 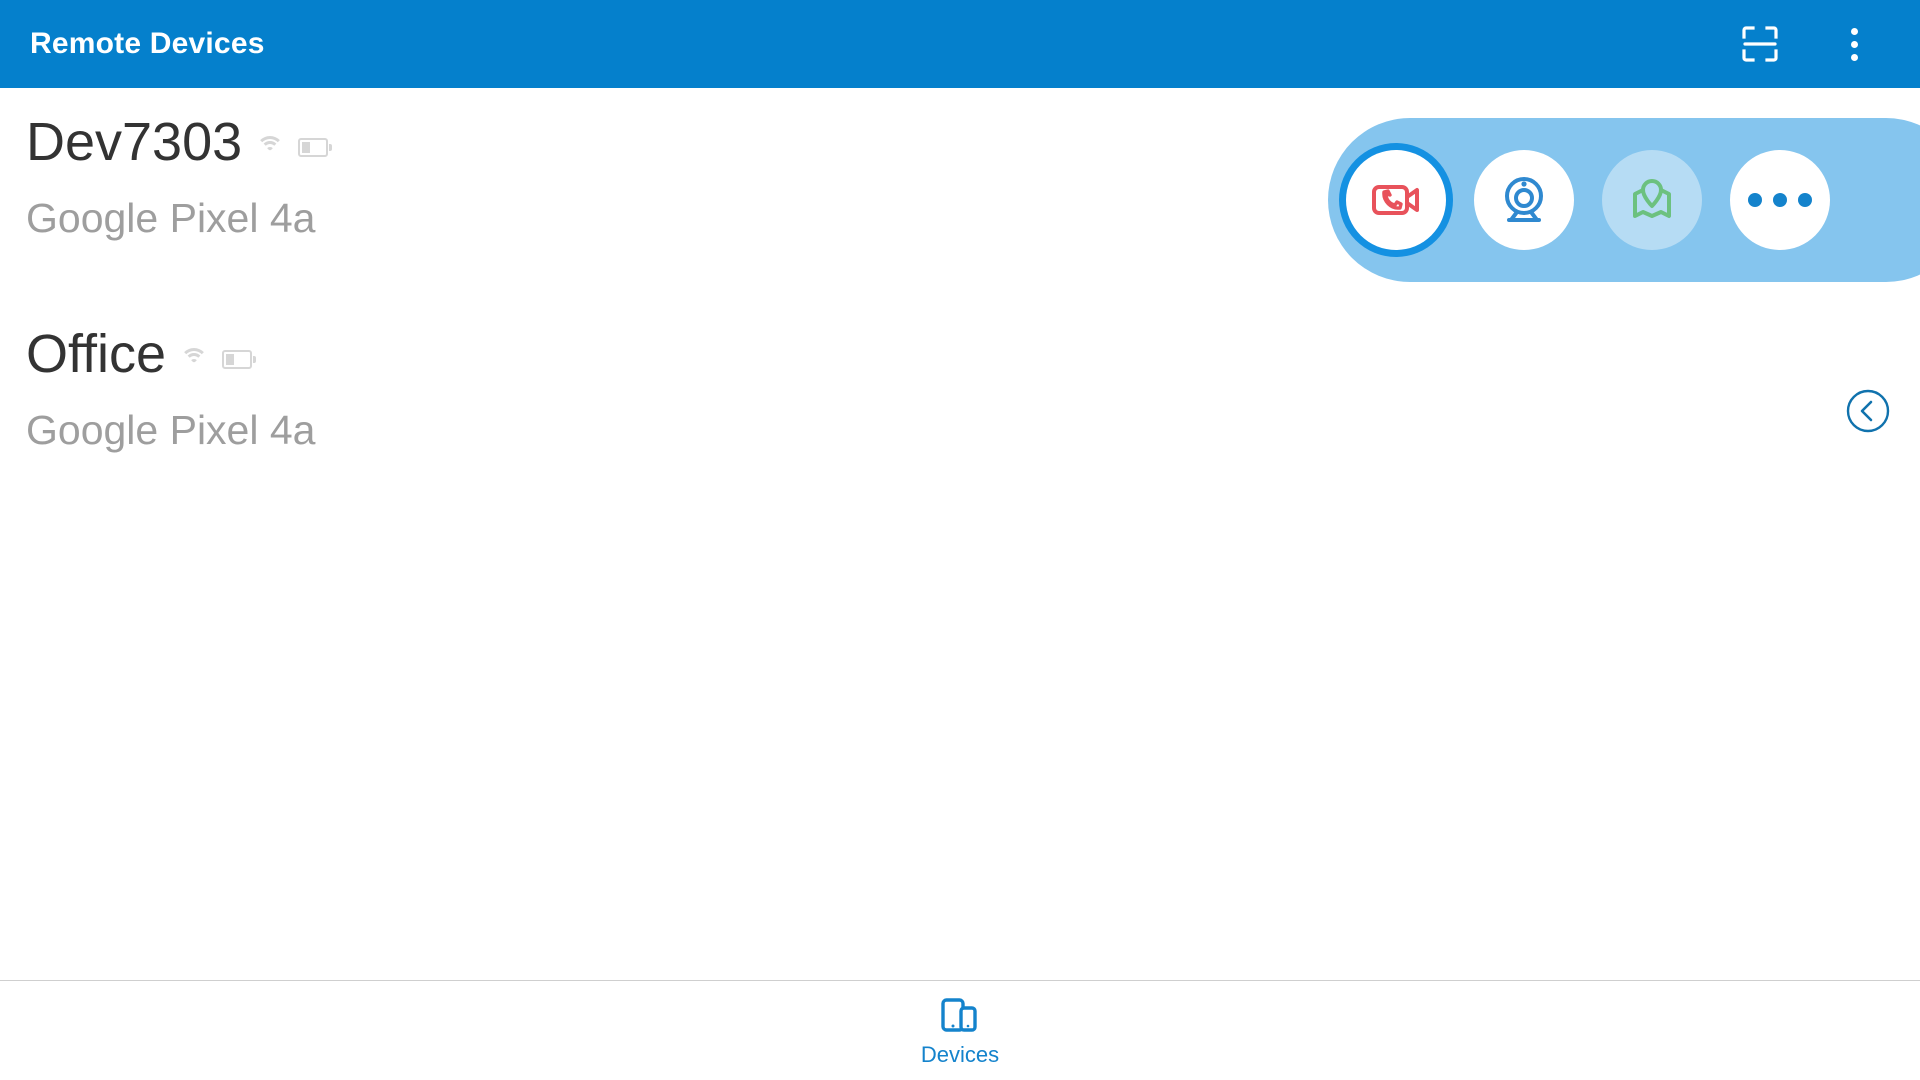 I want to click on more-horizontal-icon, so click(x=1780, y=200).